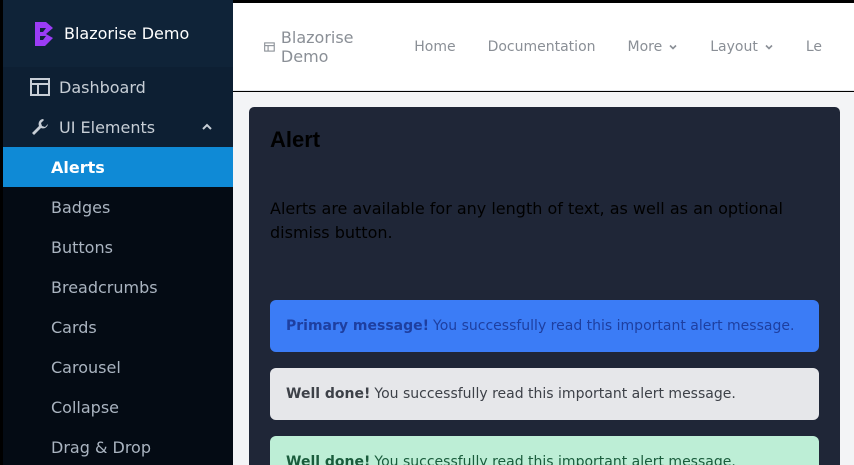 The image size is (854, 465). What do you see at coordinates (645, 46) in the screenshot?
I see `nav-link-label: More` at bounding box center [645, 46].